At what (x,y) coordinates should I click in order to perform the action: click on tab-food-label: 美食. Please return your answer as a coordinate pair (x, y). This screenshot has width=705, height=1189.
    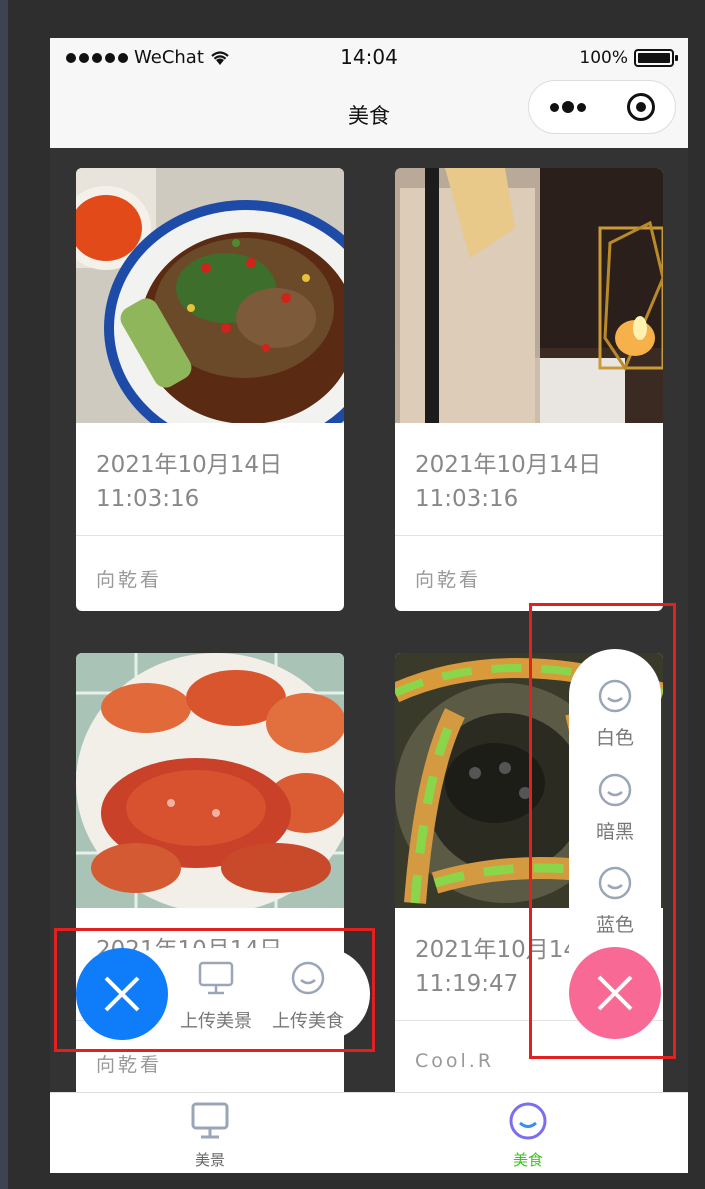
    Looking at the image, I should click on (527, 1160).